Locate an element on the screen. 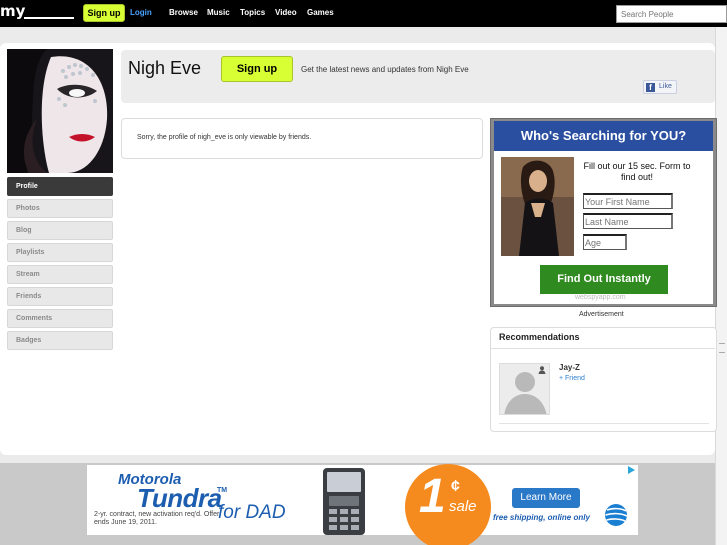  nav-video: Video is located at coordinates (286, 12).